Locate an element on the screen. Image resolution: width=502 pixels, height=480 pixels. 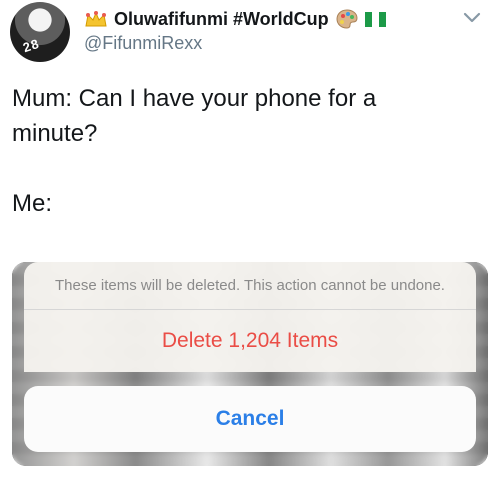
palette-icon is located at coordinates (347, 19).